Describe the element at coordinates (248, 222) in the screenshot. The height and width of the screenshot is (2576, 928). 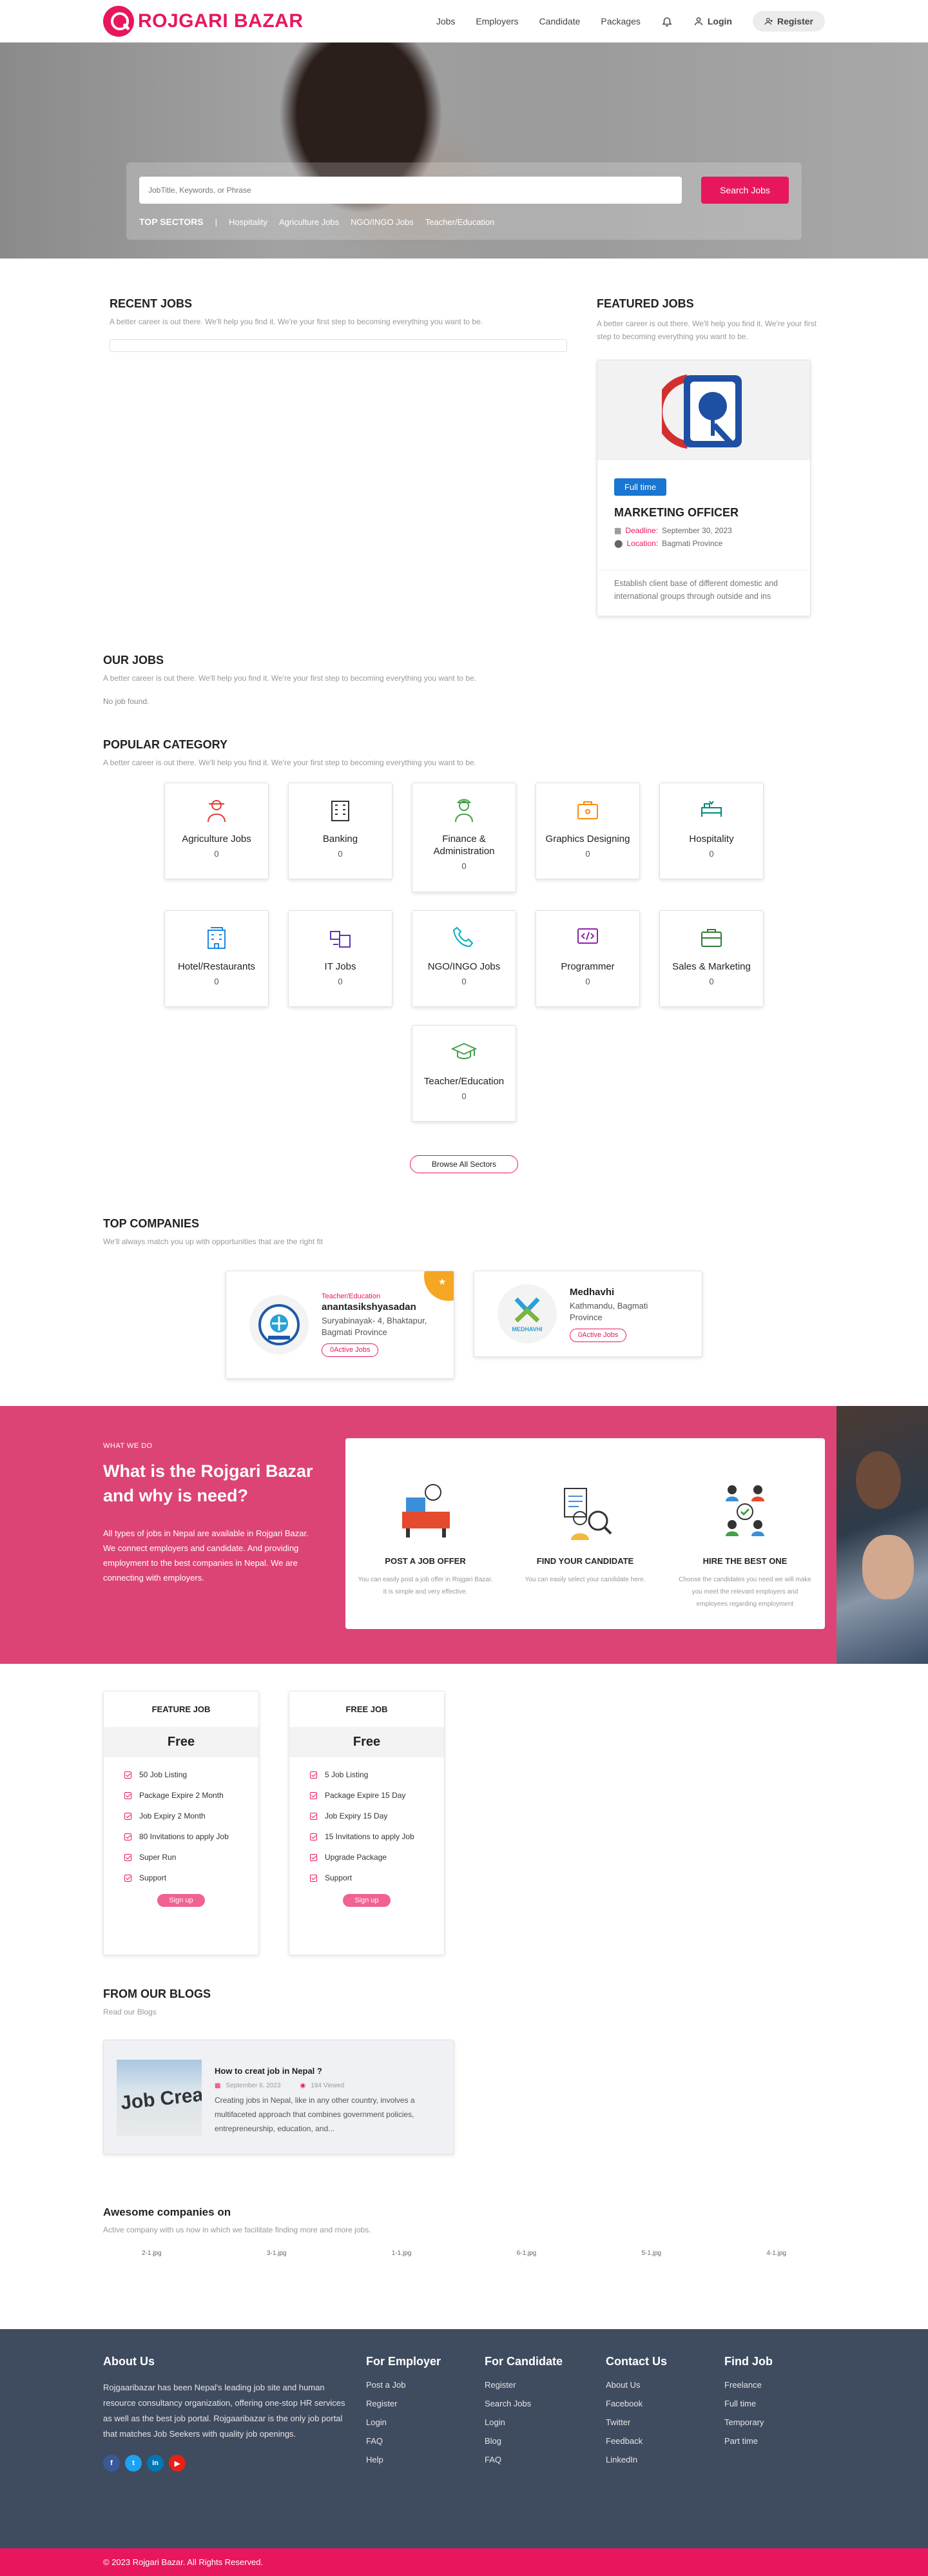
I see `sector-link-hospitality: Hospitality` at that location.